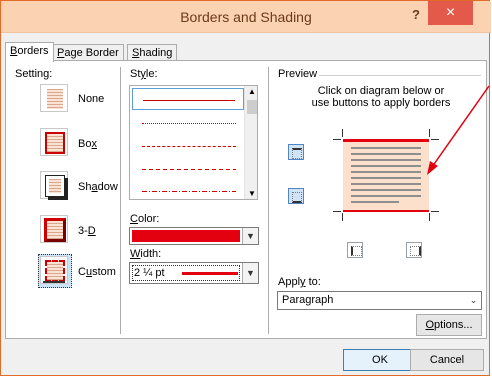 This screenshot has width=492, height=379. Describe the element at coordinates (186, 236) in the screenshot. I see `color-swatch` at that location.